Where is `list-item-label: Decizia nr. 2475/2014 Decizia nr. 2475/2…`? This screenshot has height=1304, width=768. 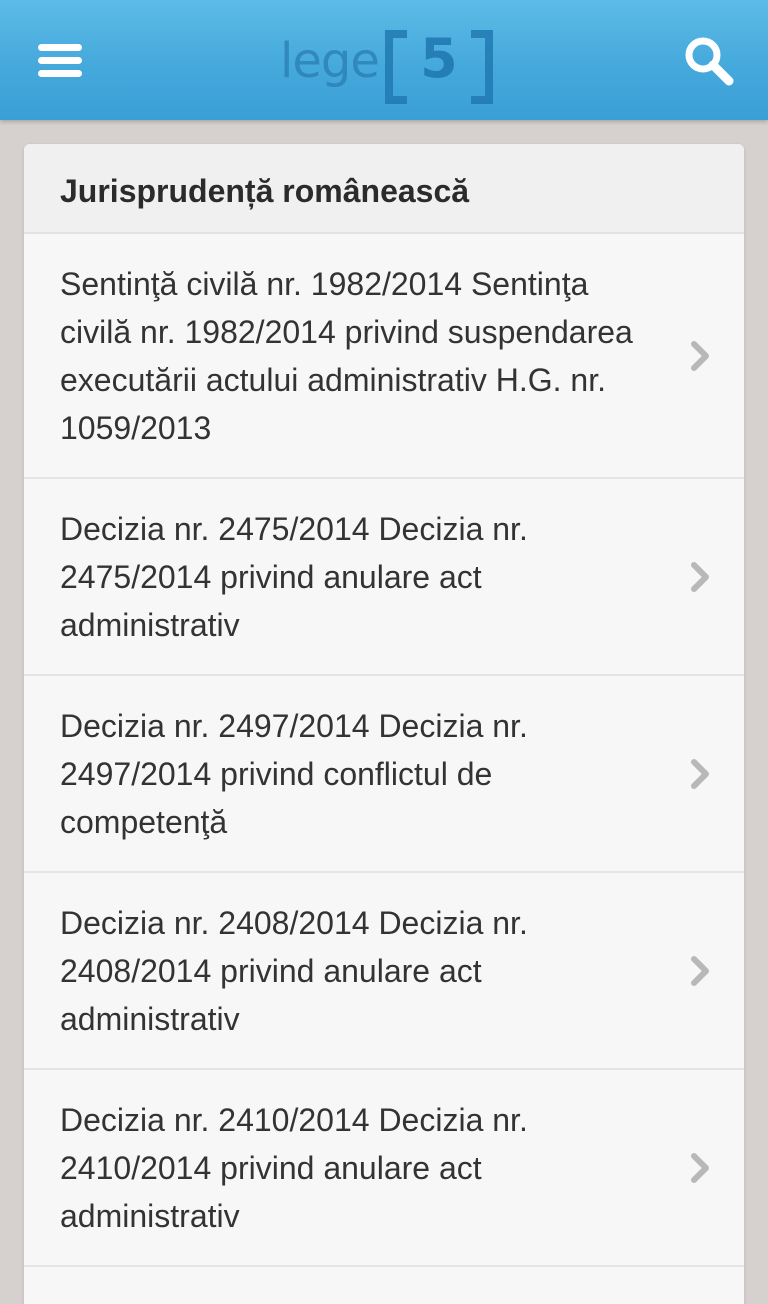
list-item-label: Decizia nr. 2475/2014 Decizia nr. 2475/2… is located at coordinates (294, 576).